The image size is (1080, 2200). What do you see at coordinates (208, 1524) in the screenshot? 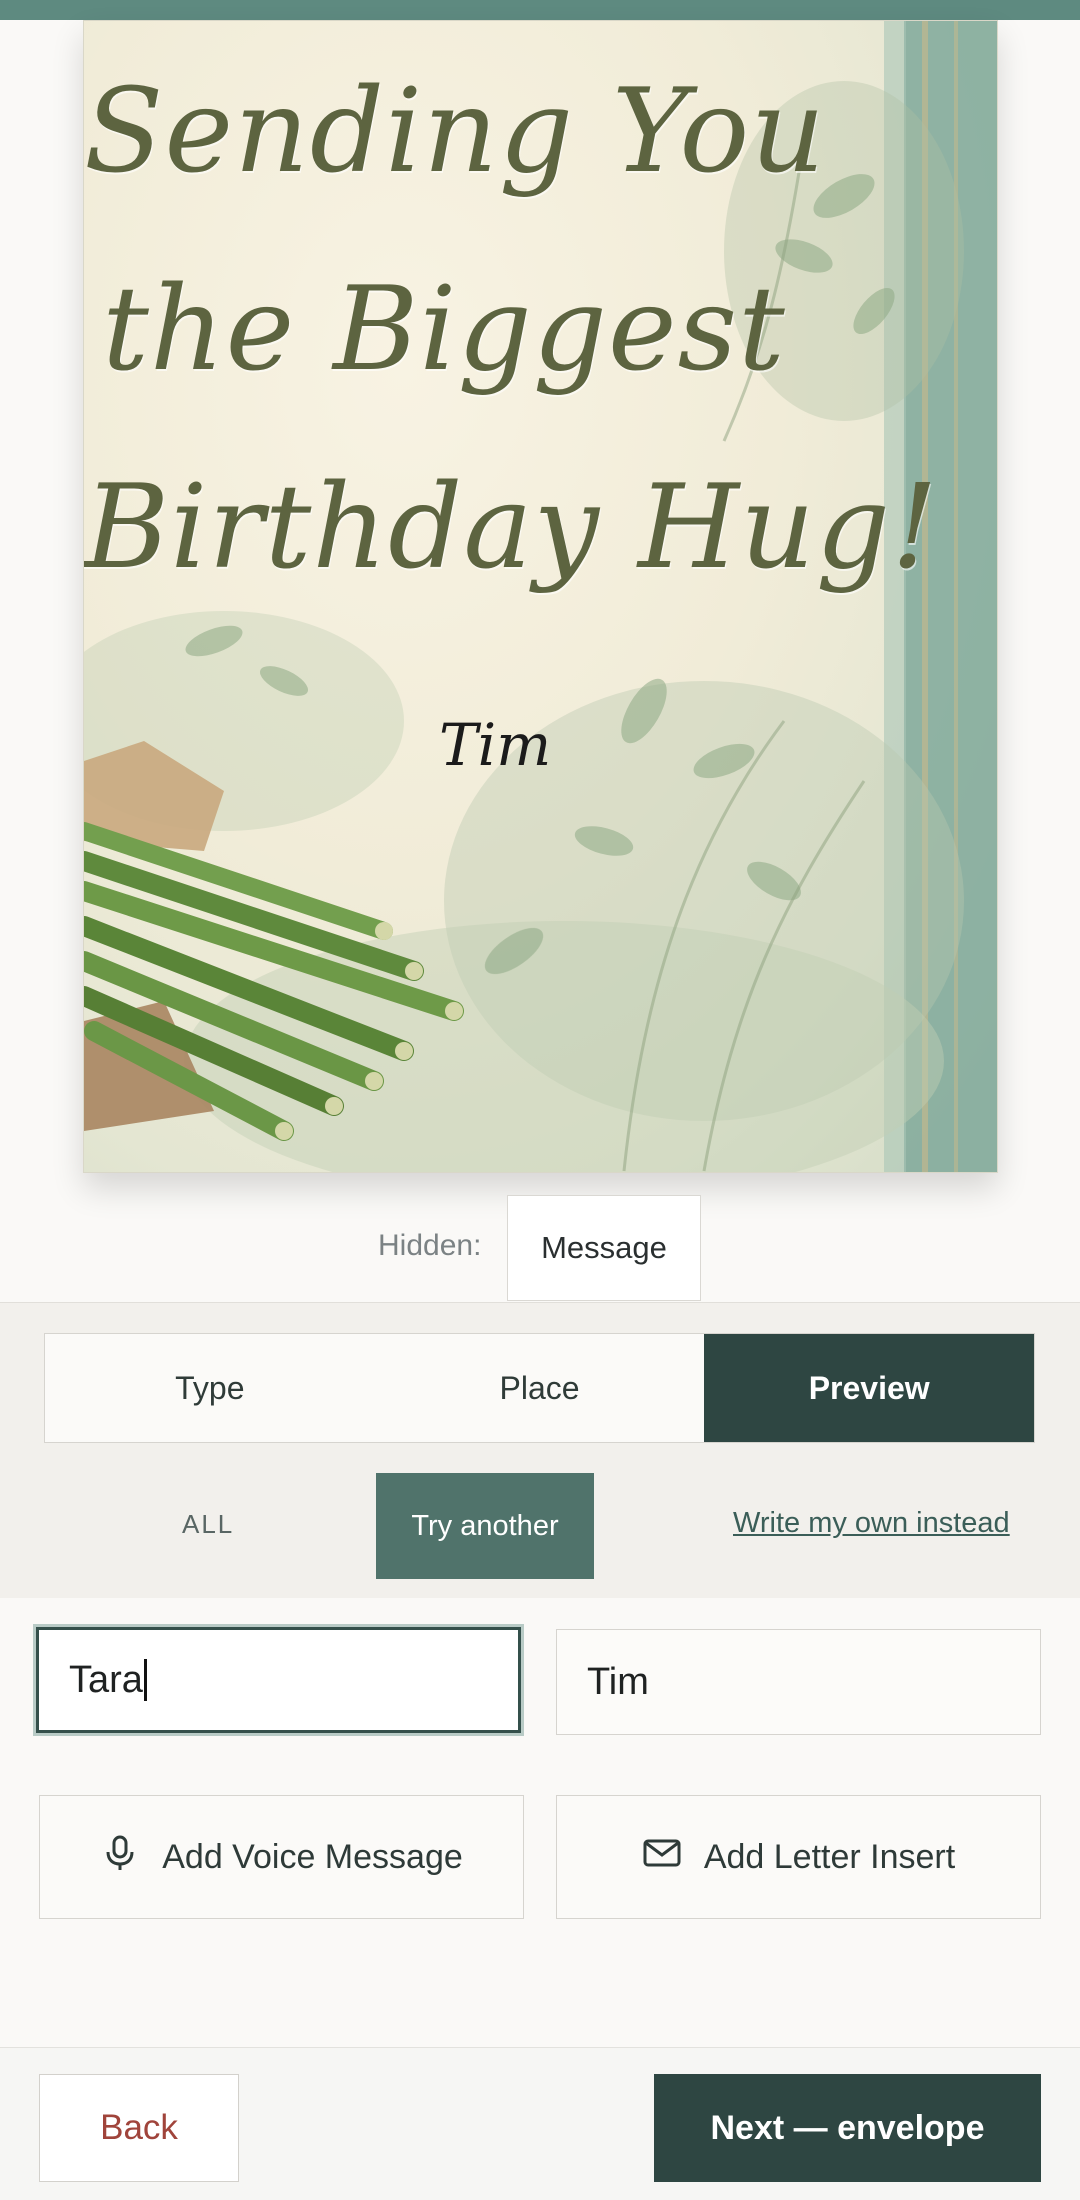
I see `all-filter: ALL` at bounding box center [208, 1524].